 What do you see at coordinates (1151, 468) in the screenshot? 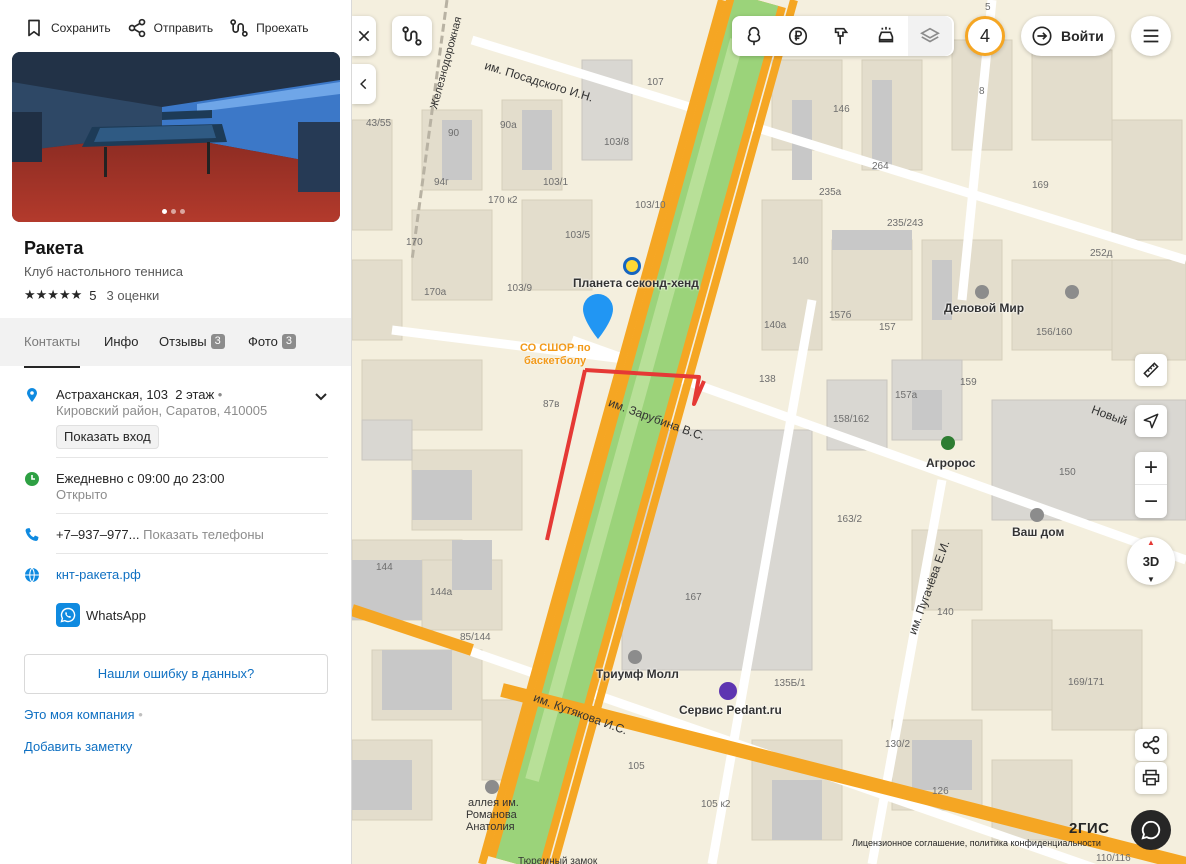
I see `zoom-in-button: +` at bounding box center [1151, 468].